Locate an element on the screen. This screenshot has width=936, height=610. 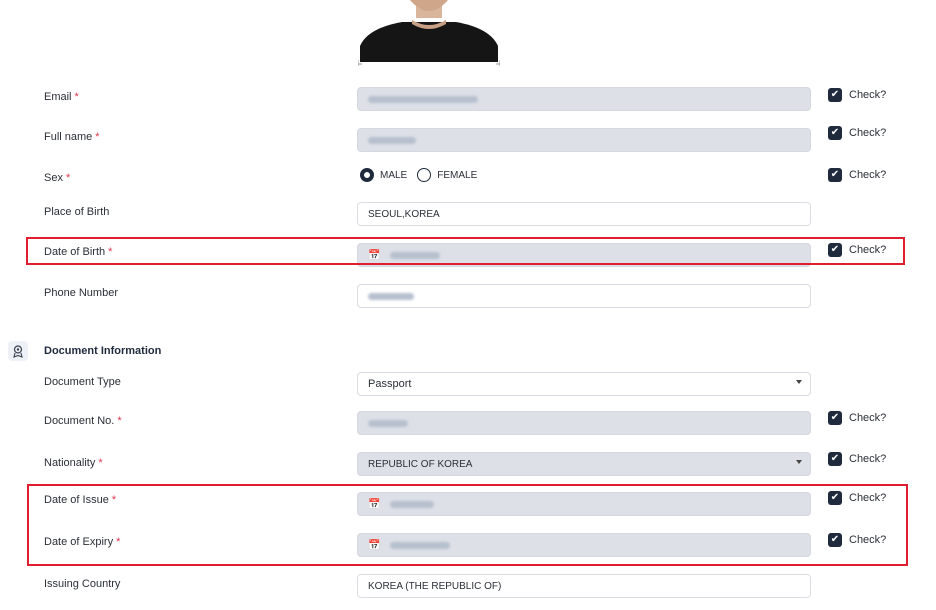
sex-radio-female: FEMALE is located at coordinates (447, 175).